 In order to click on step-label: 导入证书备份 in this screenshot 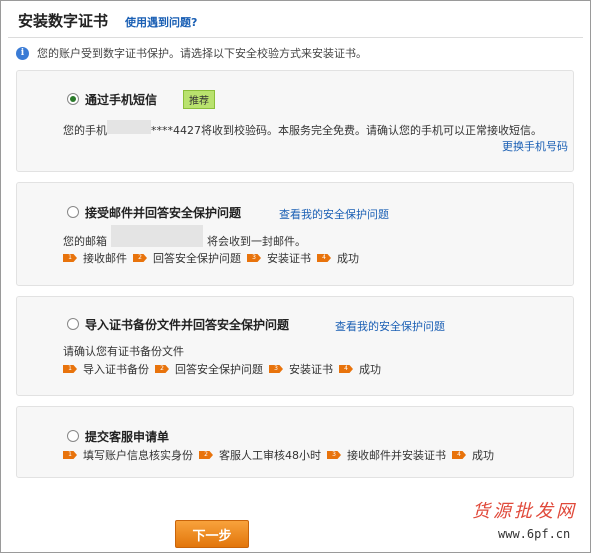, I will do `click(116, 369)`.